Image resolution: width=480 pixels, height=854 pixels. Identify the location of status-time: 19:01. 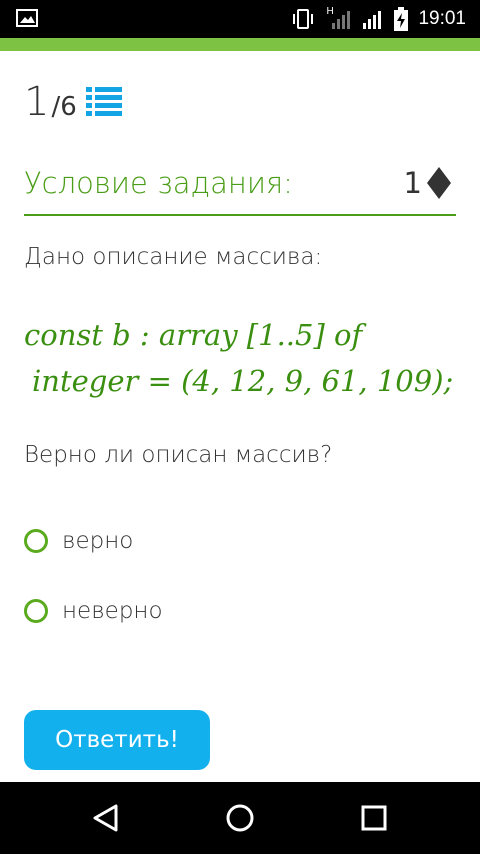
(442, 18).